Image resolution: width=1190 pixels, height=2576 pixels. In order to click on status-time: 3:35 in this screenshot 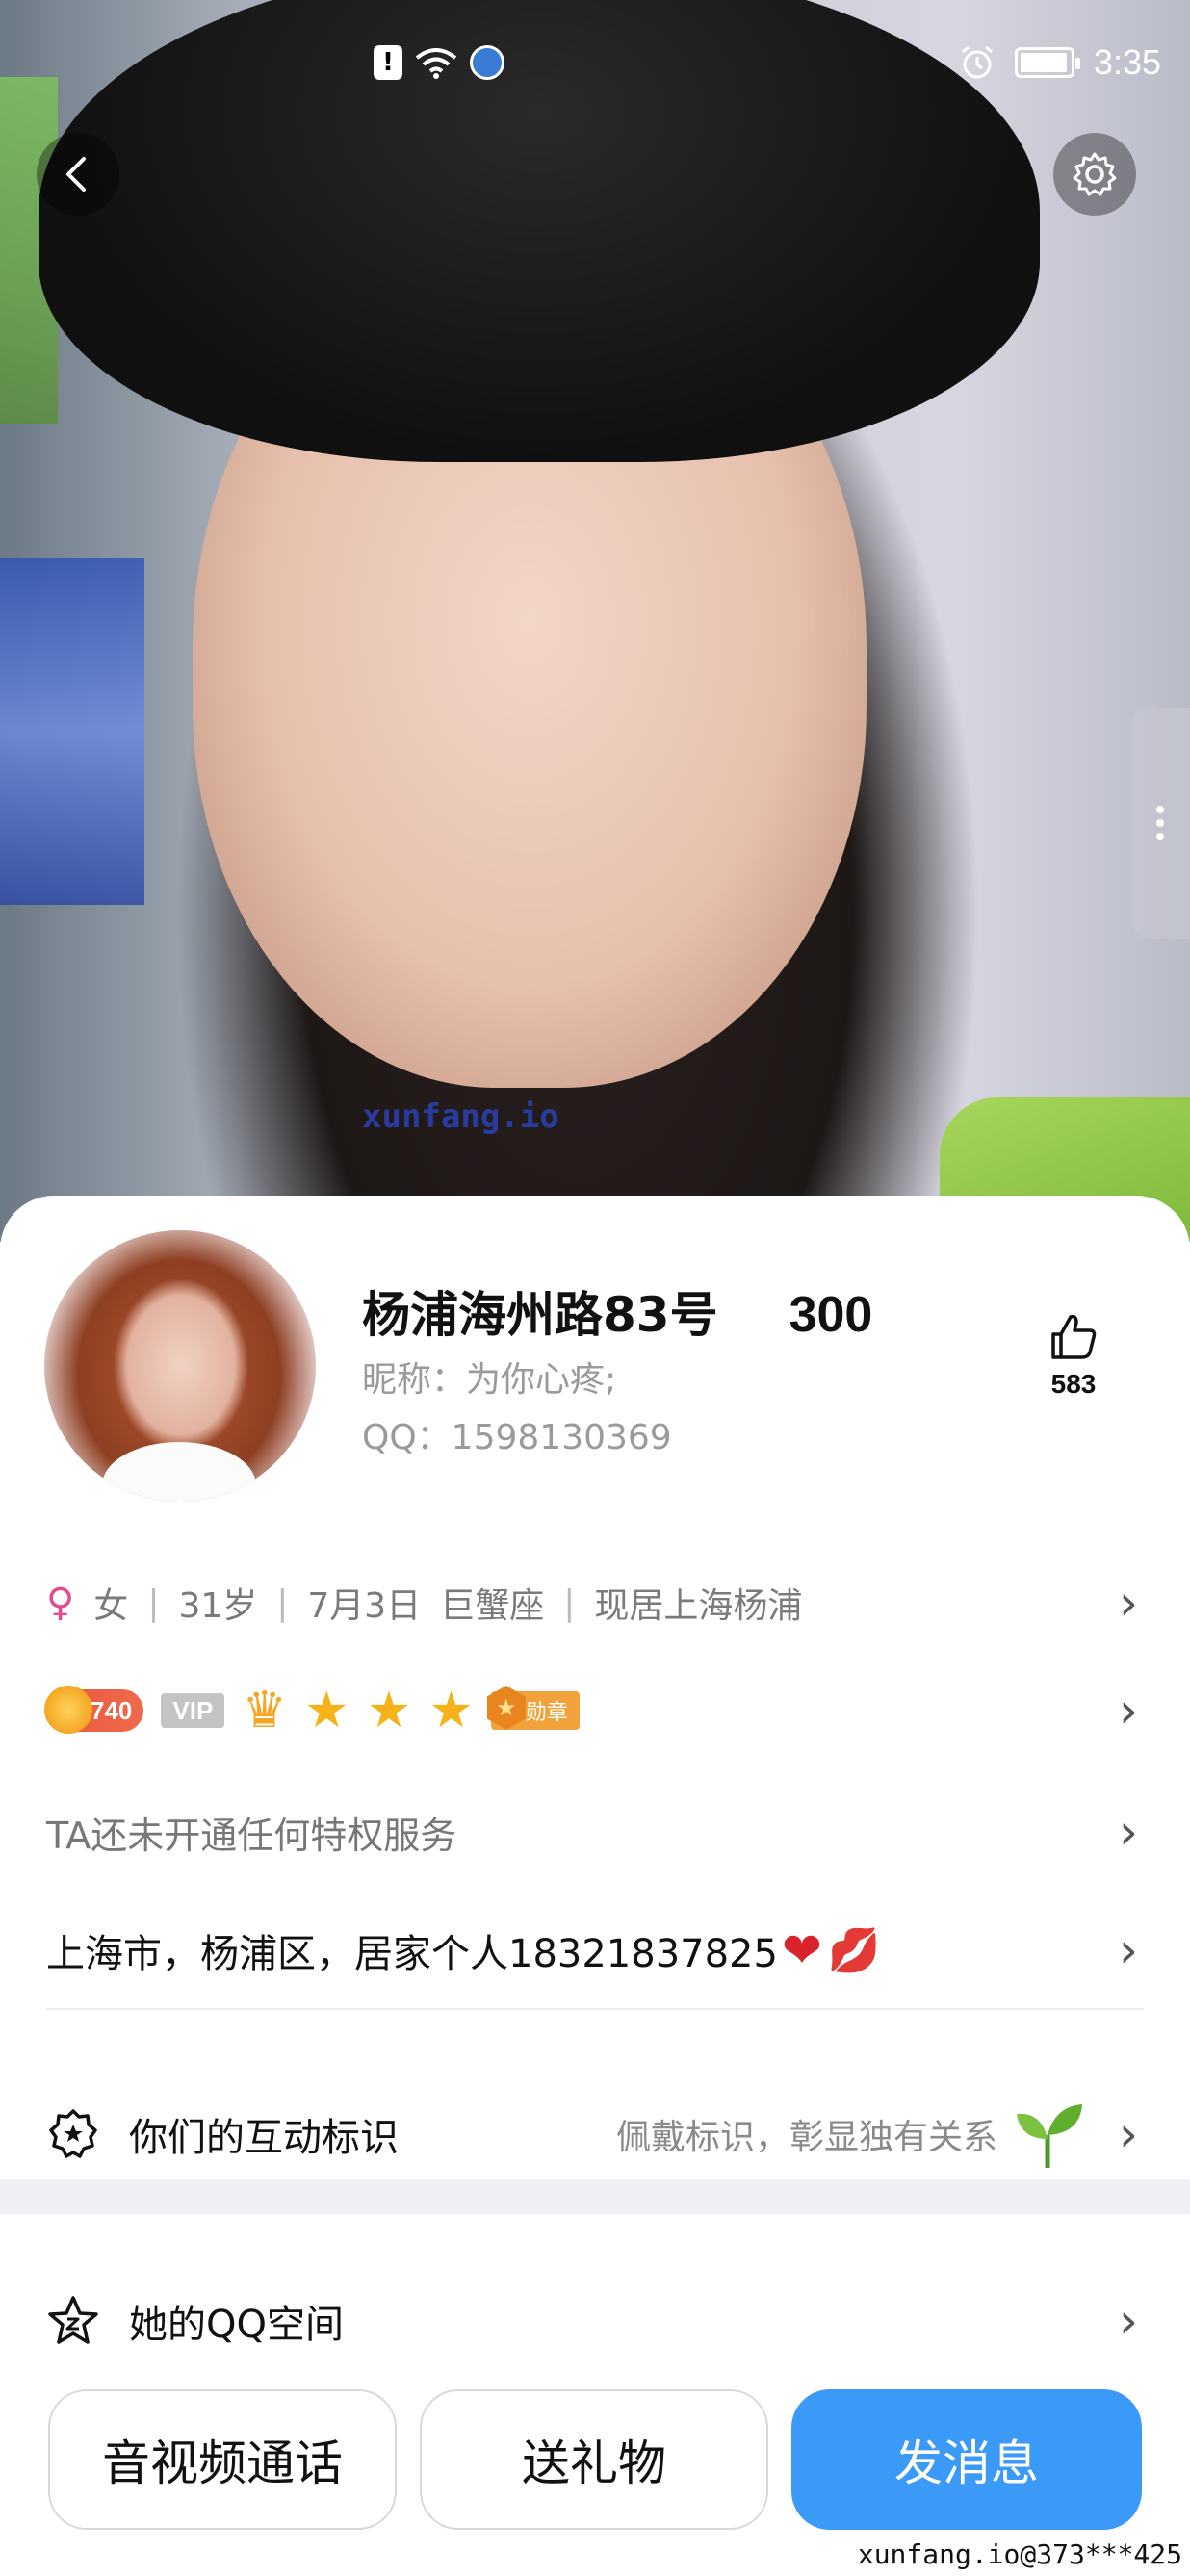, I will do `click(1127, 62)`.